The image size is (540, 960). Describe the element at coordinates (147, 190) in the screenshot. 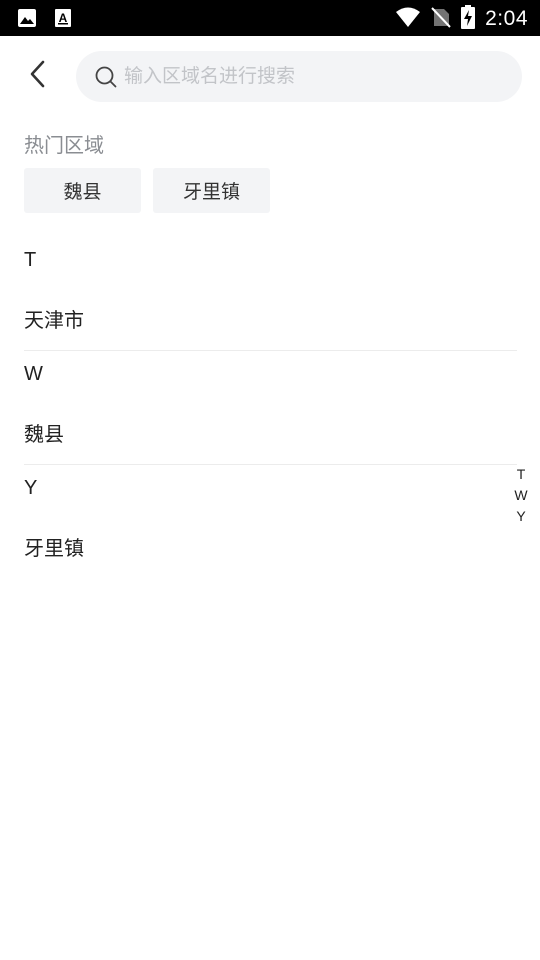

I see `hot-areas-list: 魏县 牙里镇` at that location.